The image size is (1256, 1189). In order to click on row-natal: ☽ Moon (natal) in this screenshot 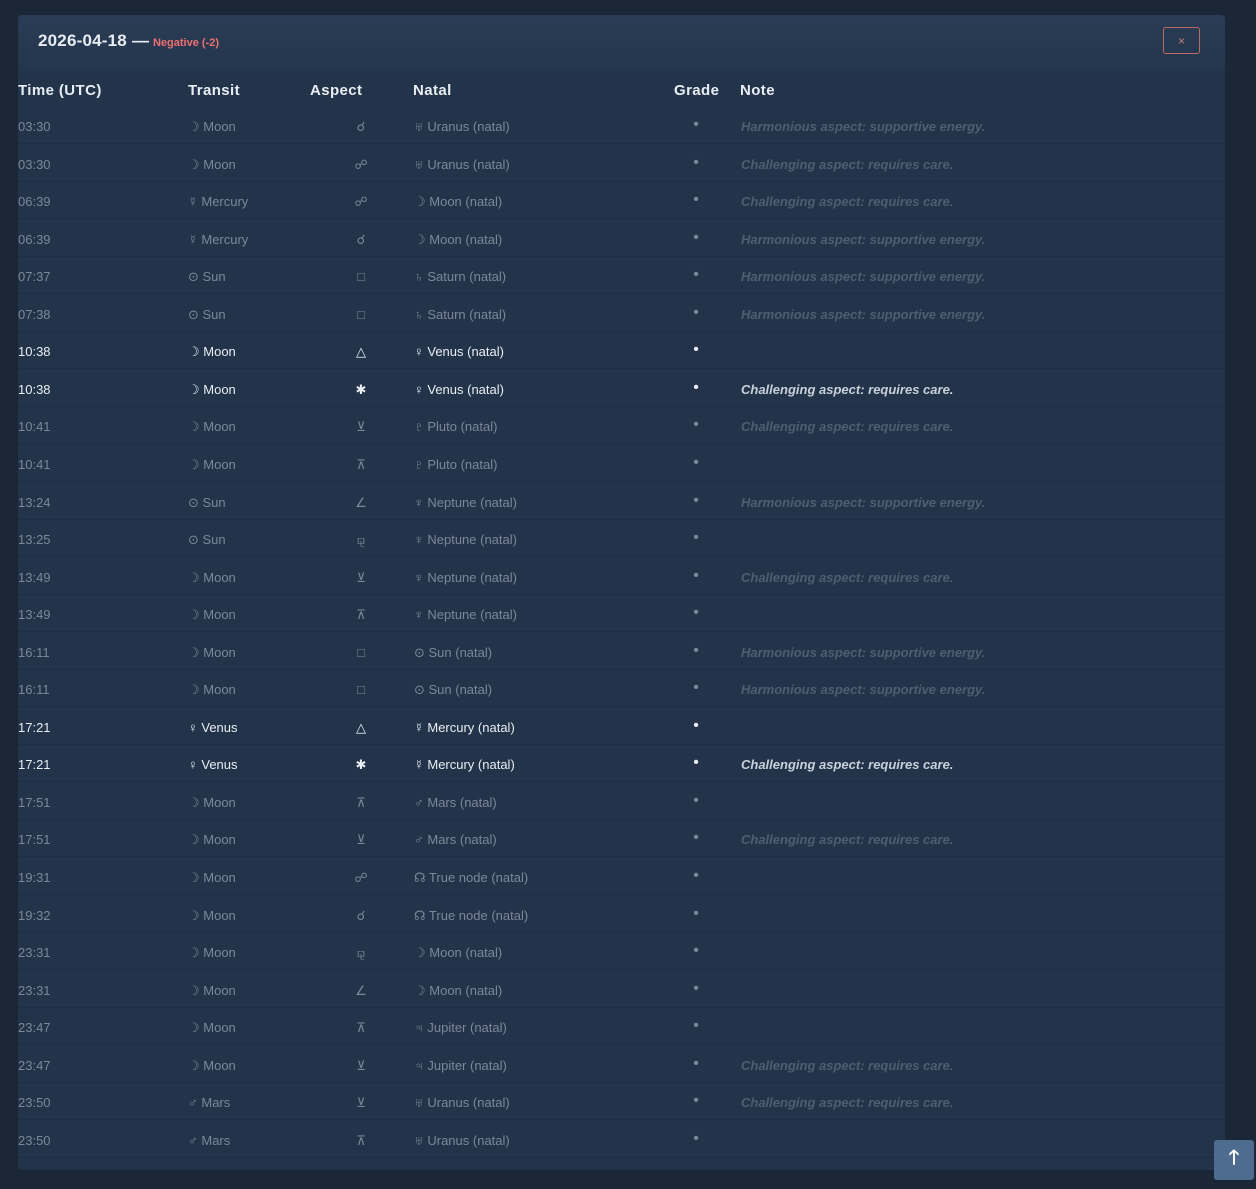, I will do `click(458, 952)`.